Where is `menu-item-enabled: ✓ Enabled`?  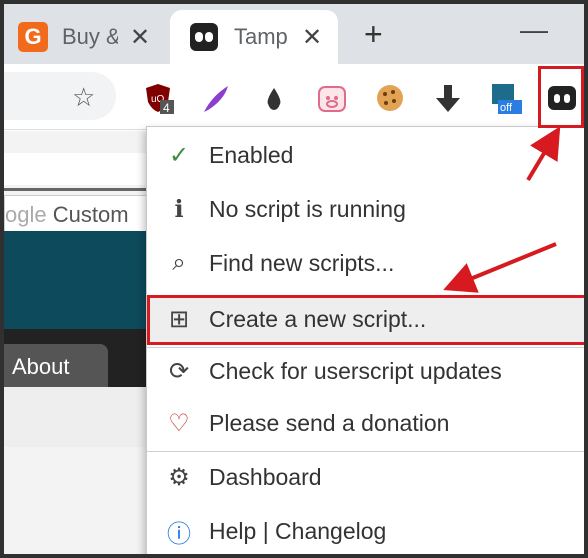 menu-item-enabled: ✓ Enabled is located at coordinates (365, 155).